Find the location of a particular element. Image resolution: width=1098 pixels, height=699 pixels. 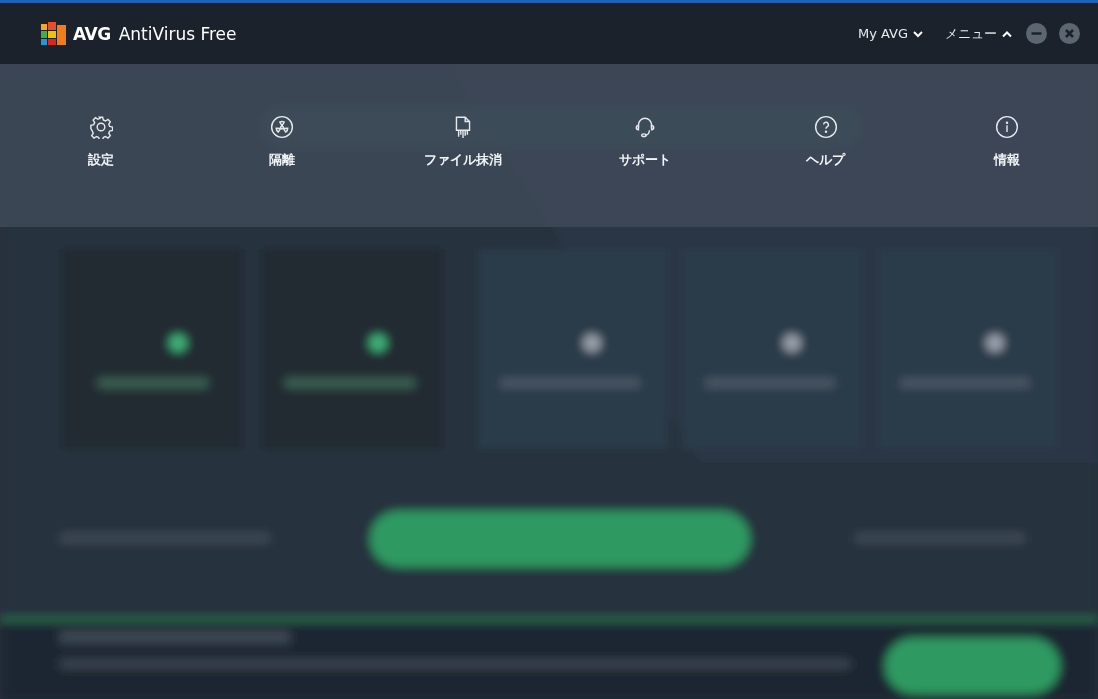

menu-item: ファイル抹消 is located at coordinates (463, 142).